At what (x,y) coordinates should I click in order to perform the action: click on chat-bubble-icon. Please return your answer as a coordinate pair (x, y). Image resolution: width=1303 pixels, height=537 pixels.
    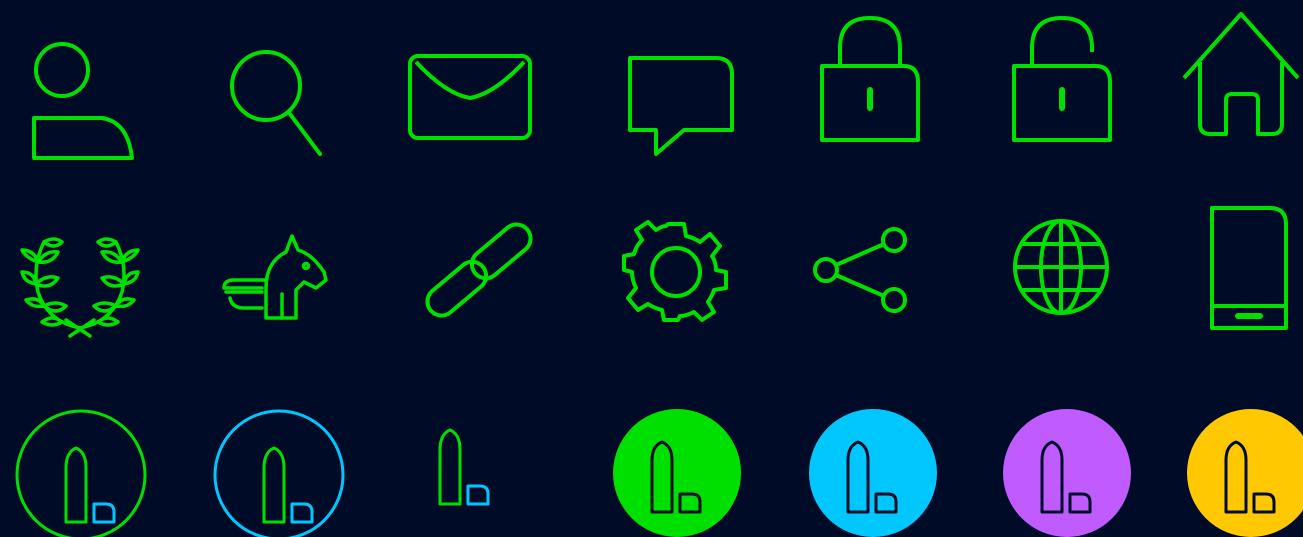
    Looking at the image, I should click on (681, 106).